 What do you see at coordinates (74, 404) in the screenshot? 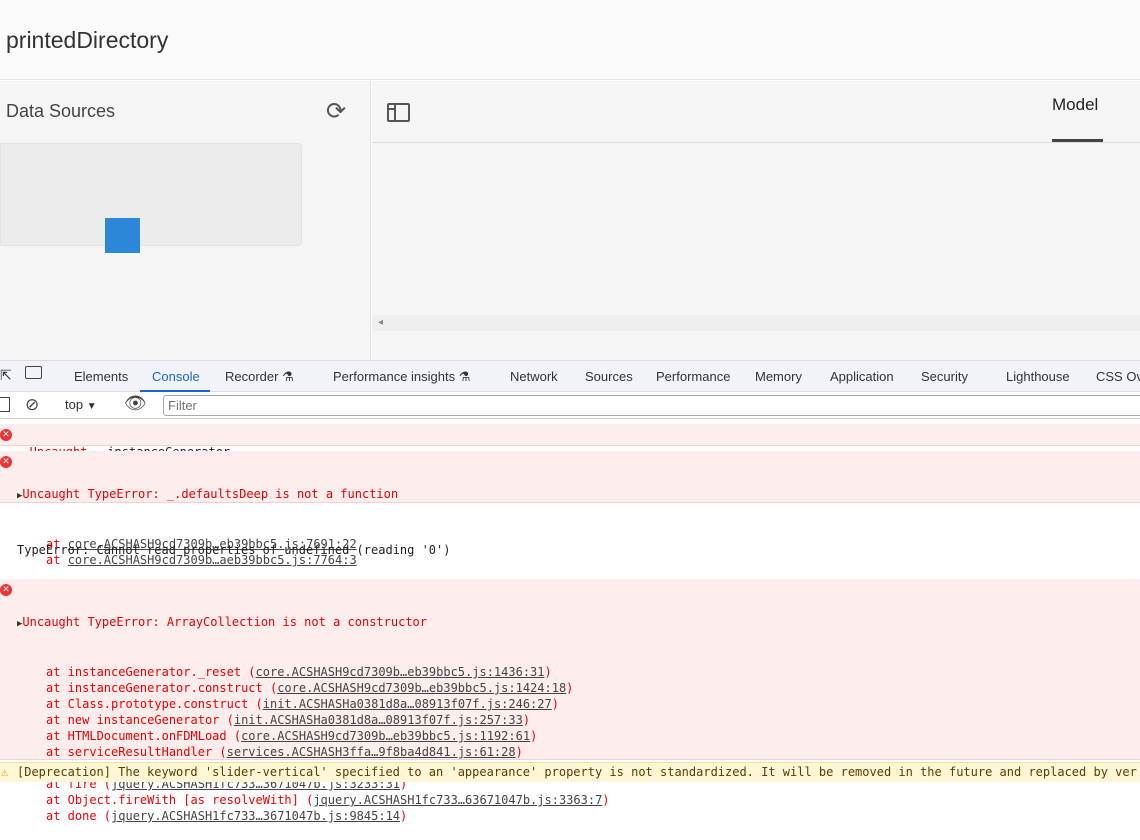
I see `context-value: top` at bounding box center [74, 404].